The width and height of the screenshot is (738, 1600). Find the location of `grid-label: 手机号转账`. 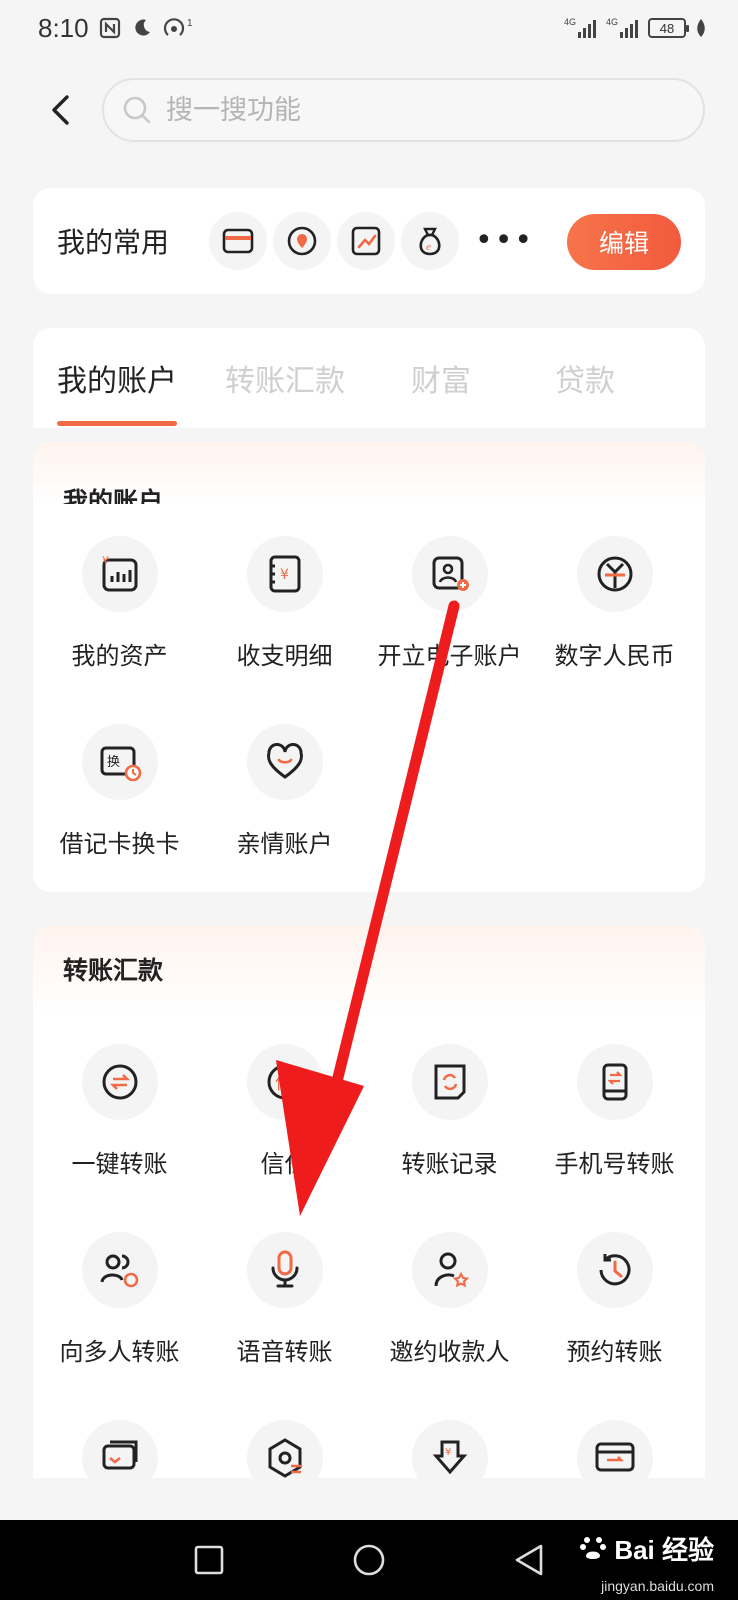

grid-label: 手机号转账 is located at coordinates (614, 1164).